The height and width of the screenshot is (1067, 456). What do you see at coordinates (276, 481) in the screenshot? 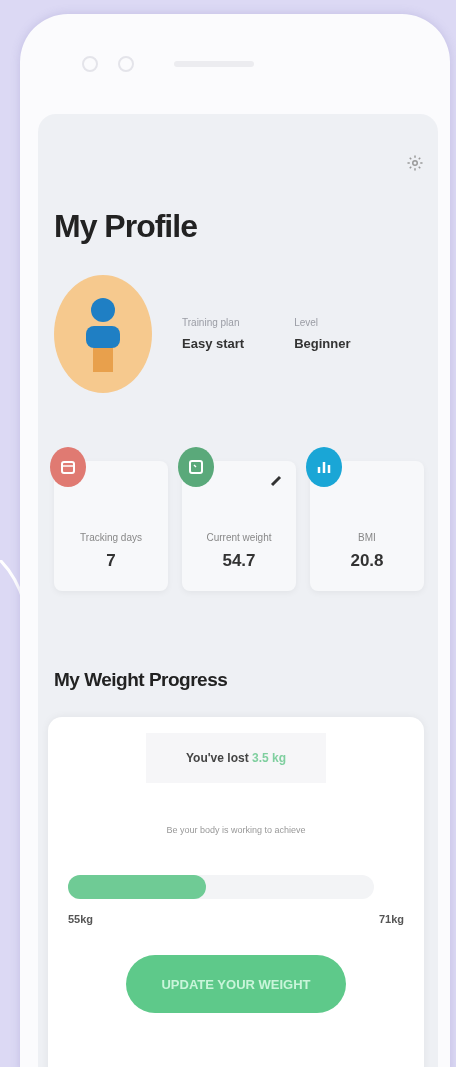
I see `pencil-icon` at bounding box center [276, 481].